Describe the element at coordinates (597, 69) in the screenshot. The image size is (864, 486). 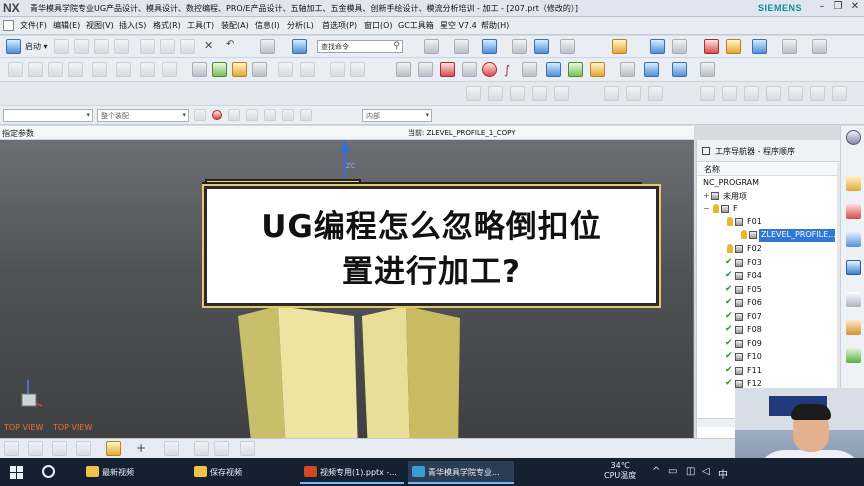
I see `color-icon` at that location.